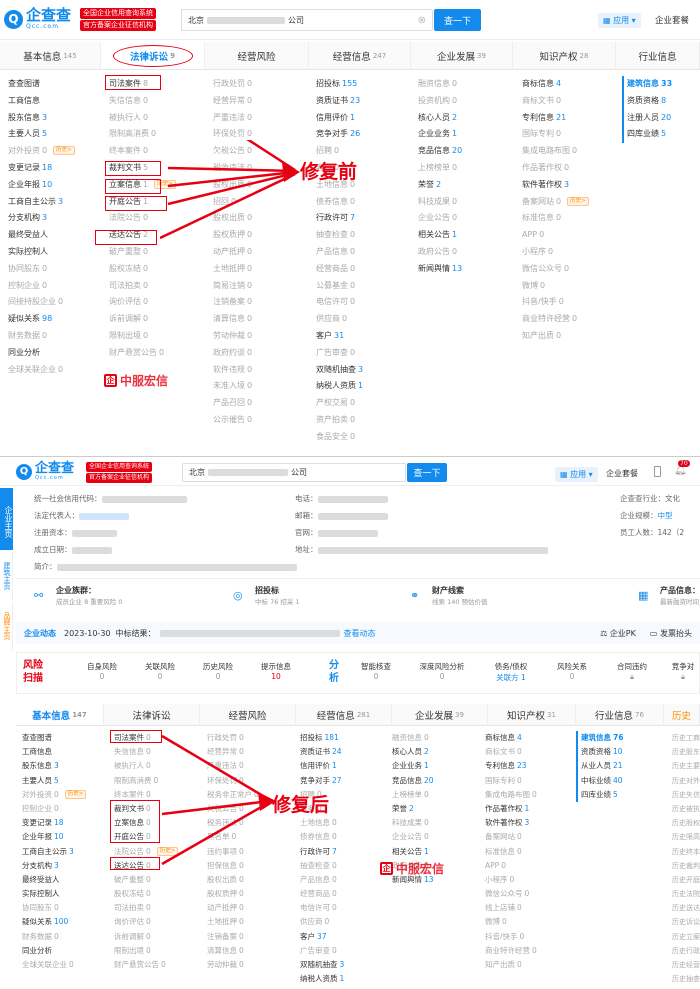 The height and width of the screenshot is (989, 700). I want to click on tab-industry: 行业信息, so click(658, 55).